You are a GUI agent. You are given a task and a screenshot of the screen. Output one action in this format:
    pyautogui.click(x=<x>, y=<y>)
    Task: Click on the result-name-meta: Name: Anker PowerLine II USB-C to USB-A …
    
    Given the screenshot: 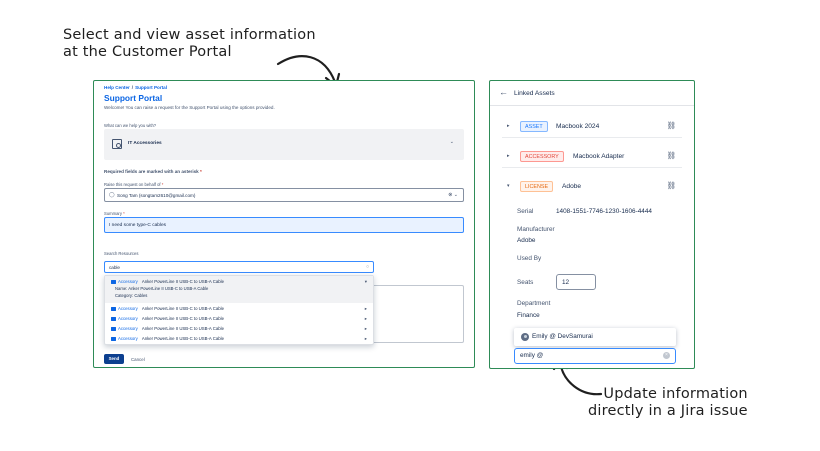 What is the action you would take?
    pyautogui.click(x=162, y=288)
    